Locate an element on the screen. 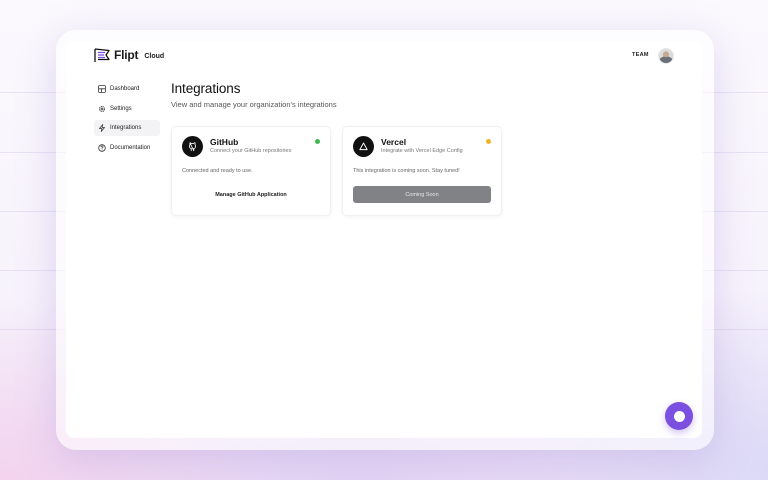 This screenshot has height=480, width=768. page-title: Integrations is located at coordinates (206, 88).